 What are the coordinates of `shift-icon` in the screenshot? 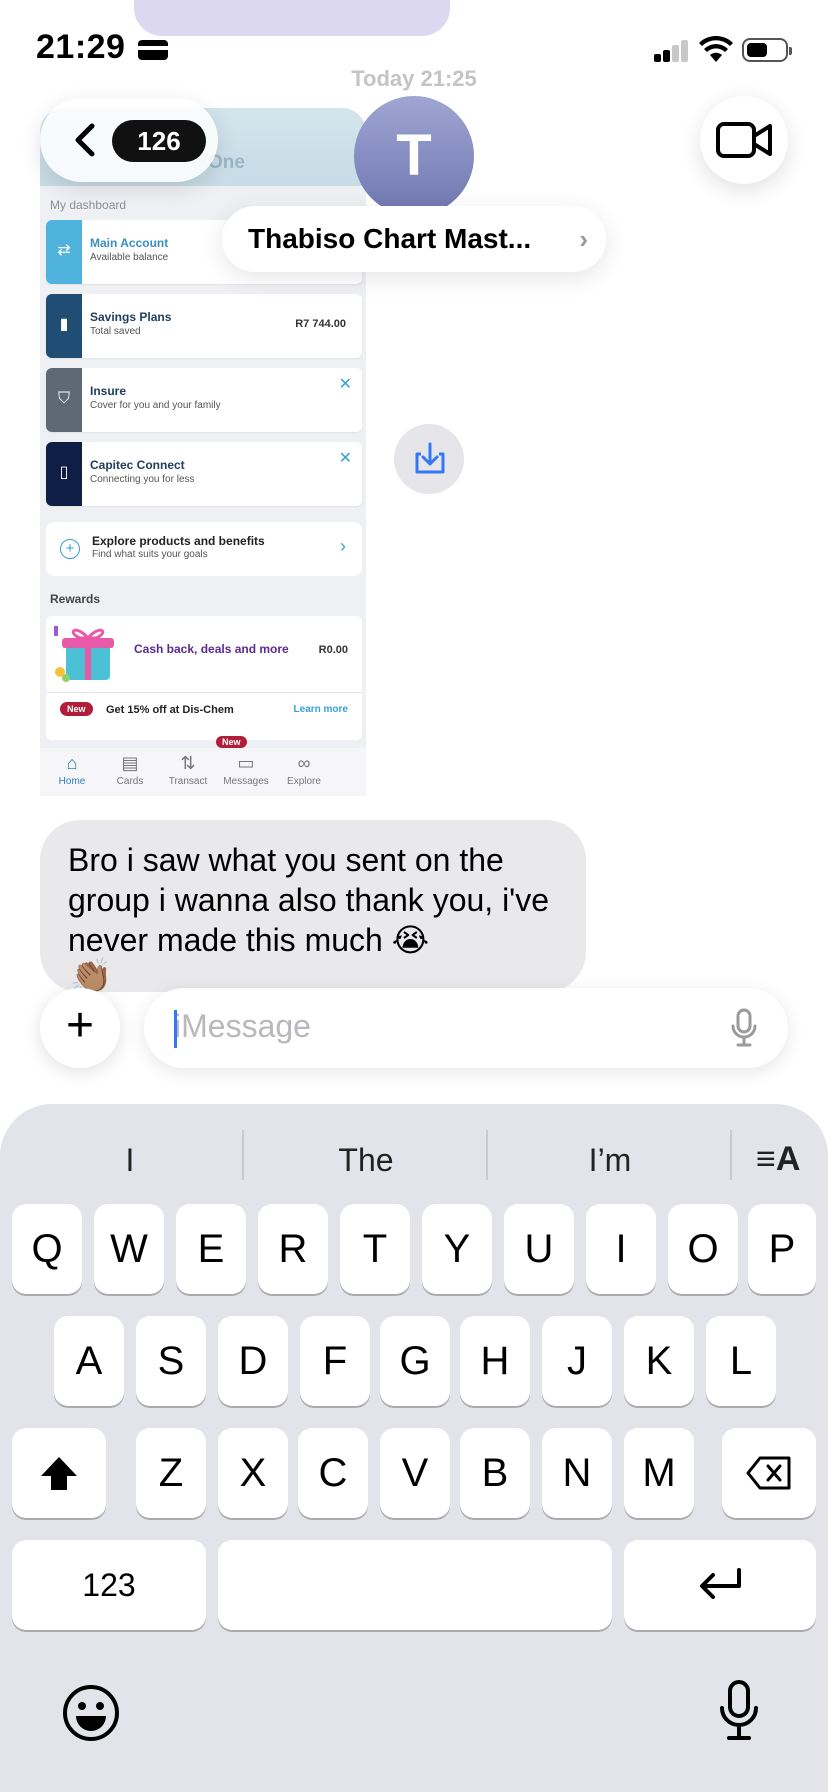 It's located at (59, 1473).